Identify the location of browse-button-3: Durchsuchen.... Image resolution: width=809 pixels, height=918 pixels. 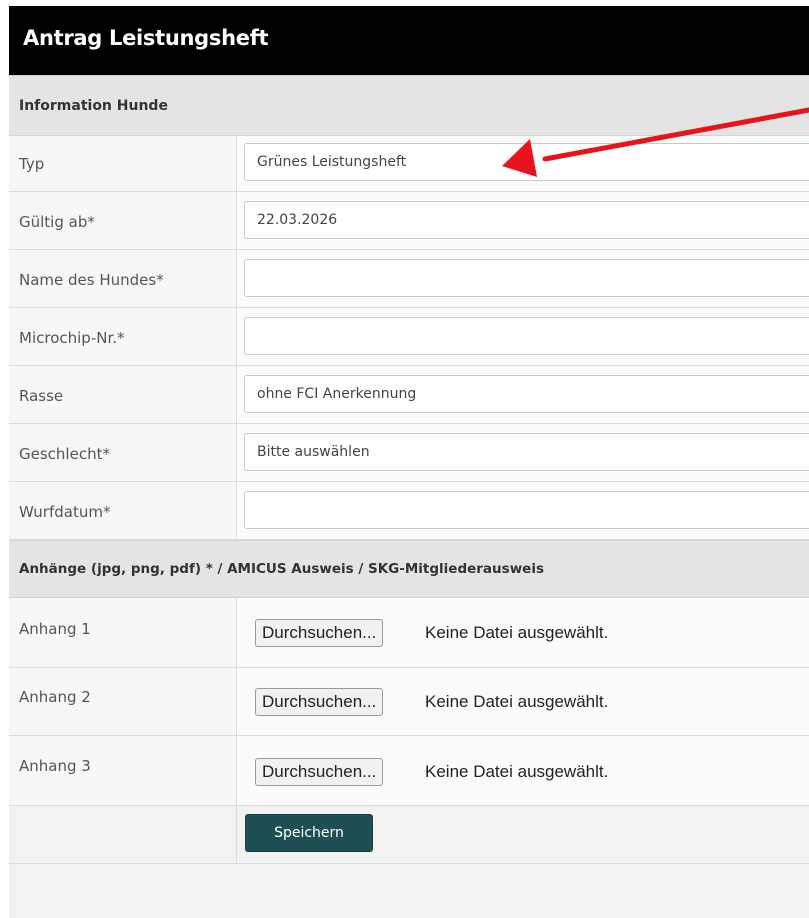
(319, 772).